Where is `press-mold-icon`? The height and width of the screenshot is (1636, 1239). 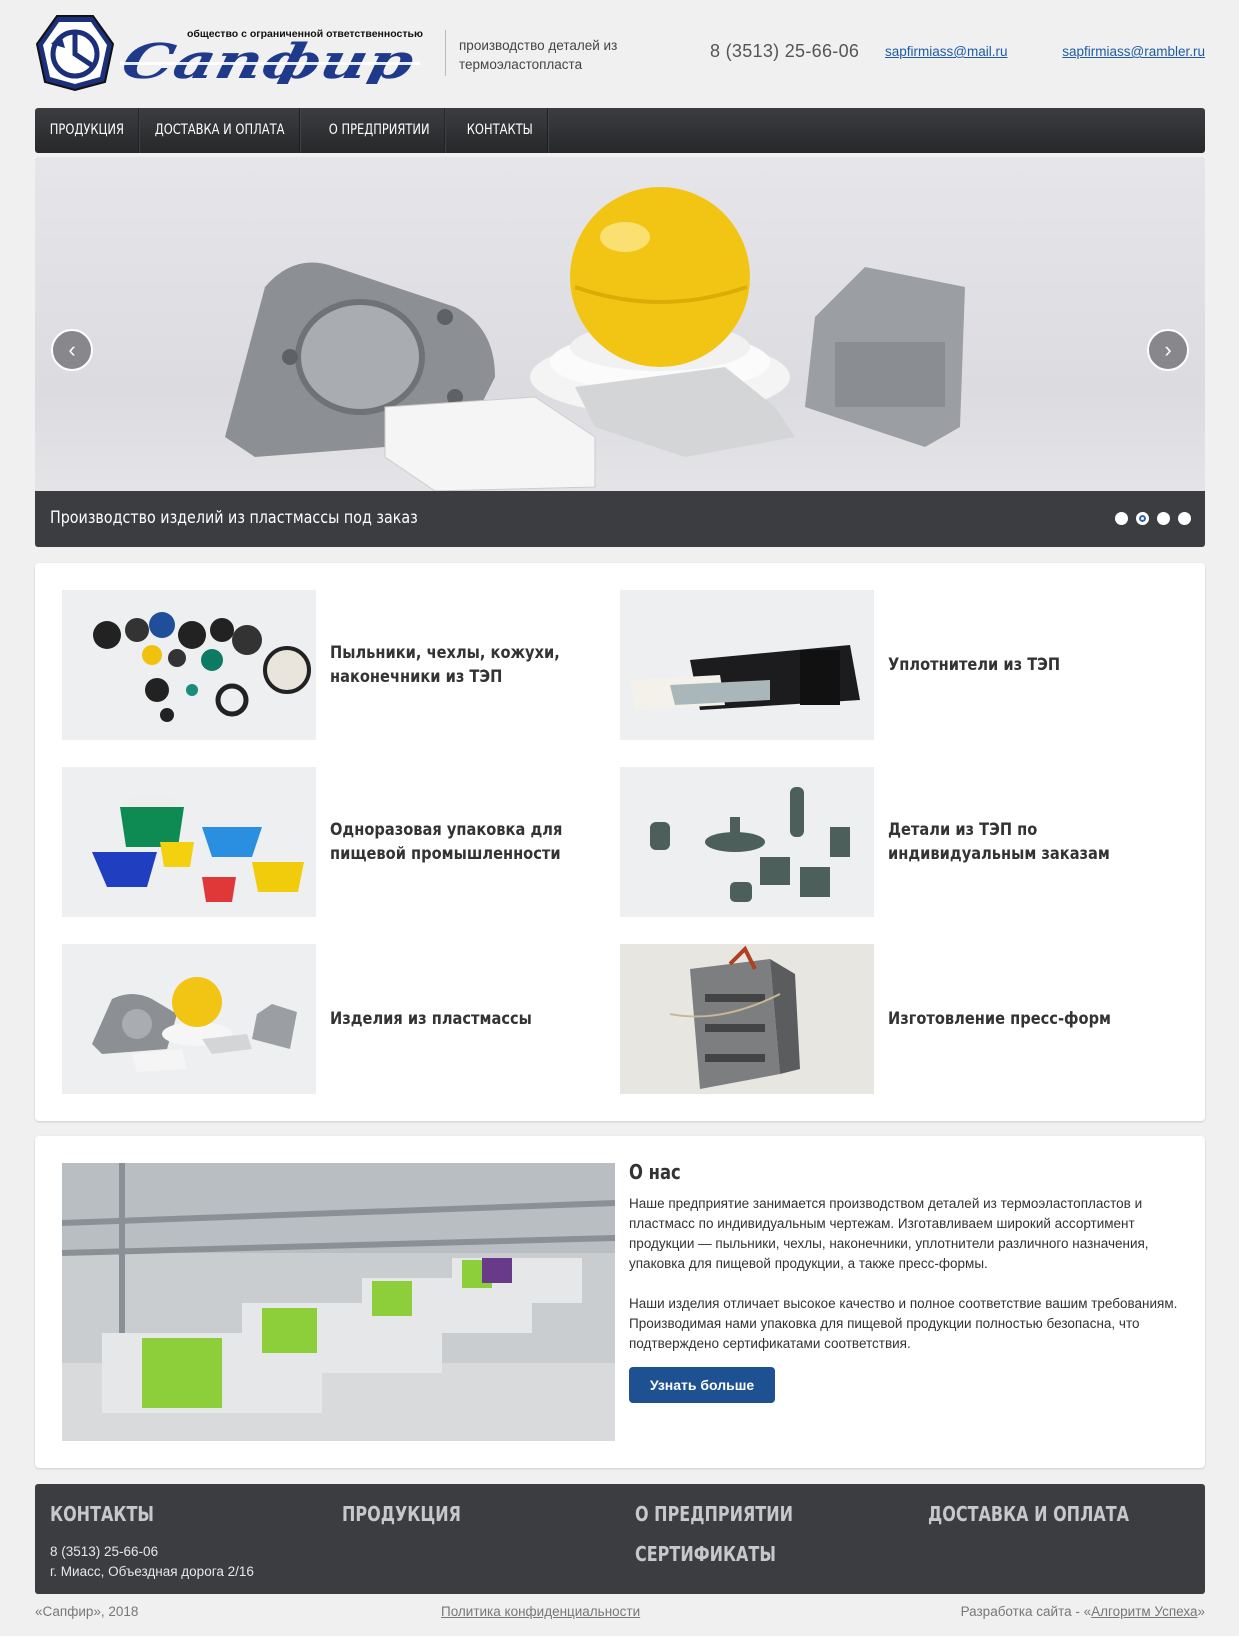 press-mold-icon is located at coordinates (734, 1017).